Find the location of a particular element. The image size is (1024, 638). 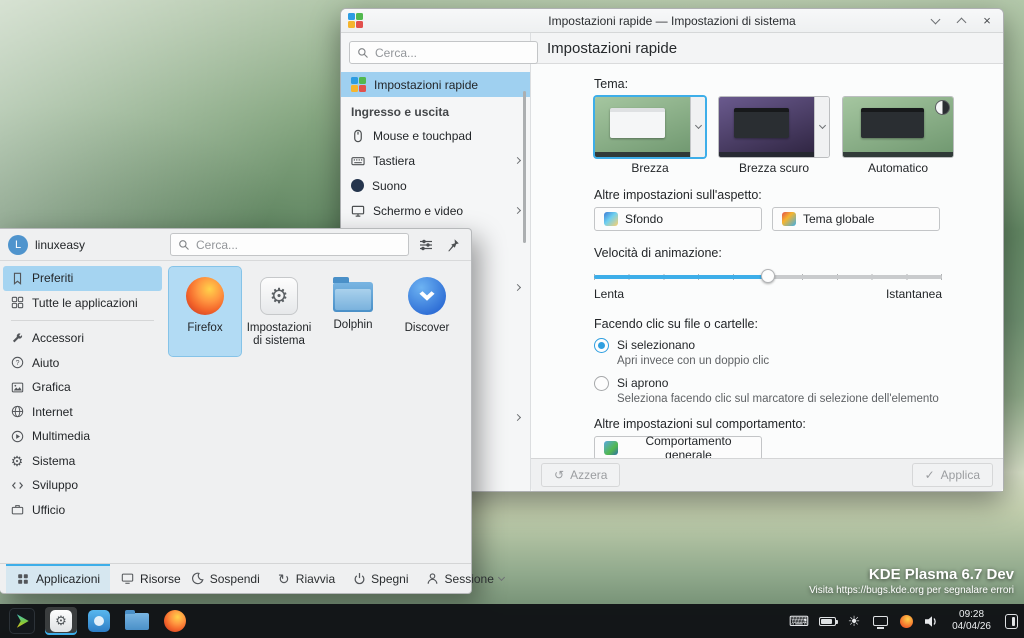

session-button: Sessione is located at coordinates (465, 579).